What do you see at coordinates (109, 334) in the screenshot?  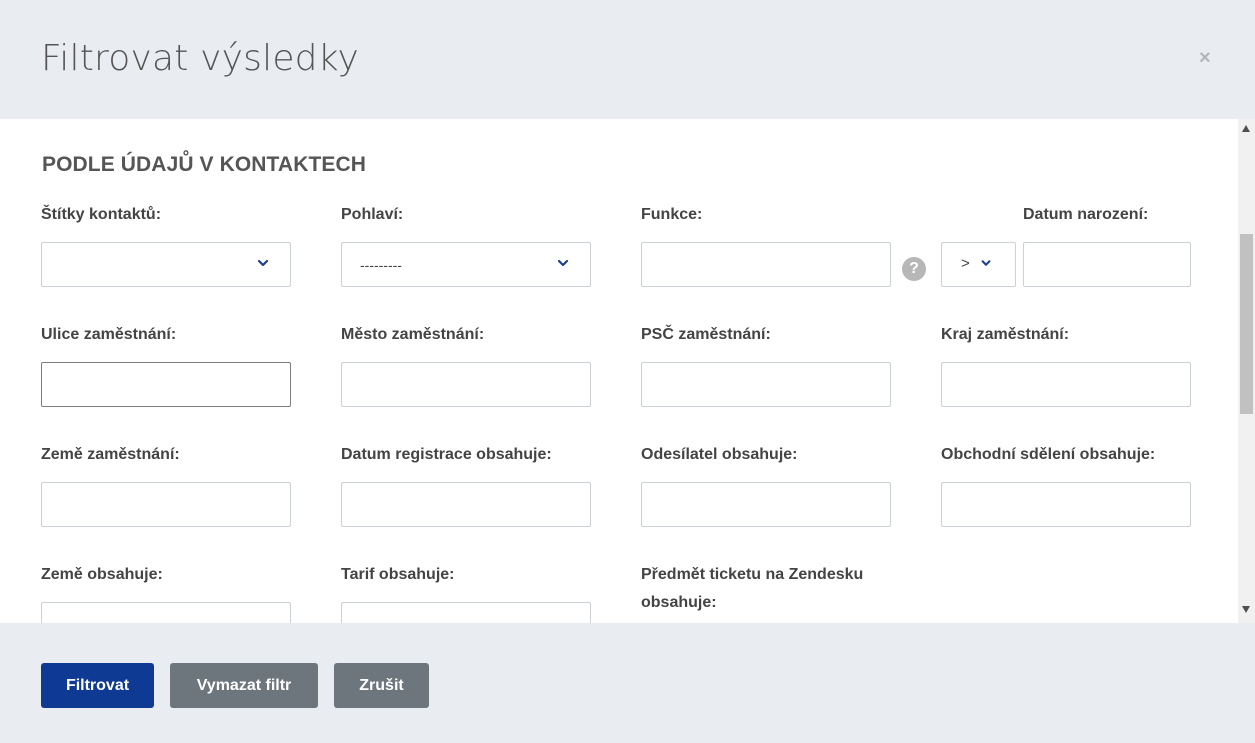 I see `employment-street-label: Ulice zaměstnání:` at bounding box center [109, 334].